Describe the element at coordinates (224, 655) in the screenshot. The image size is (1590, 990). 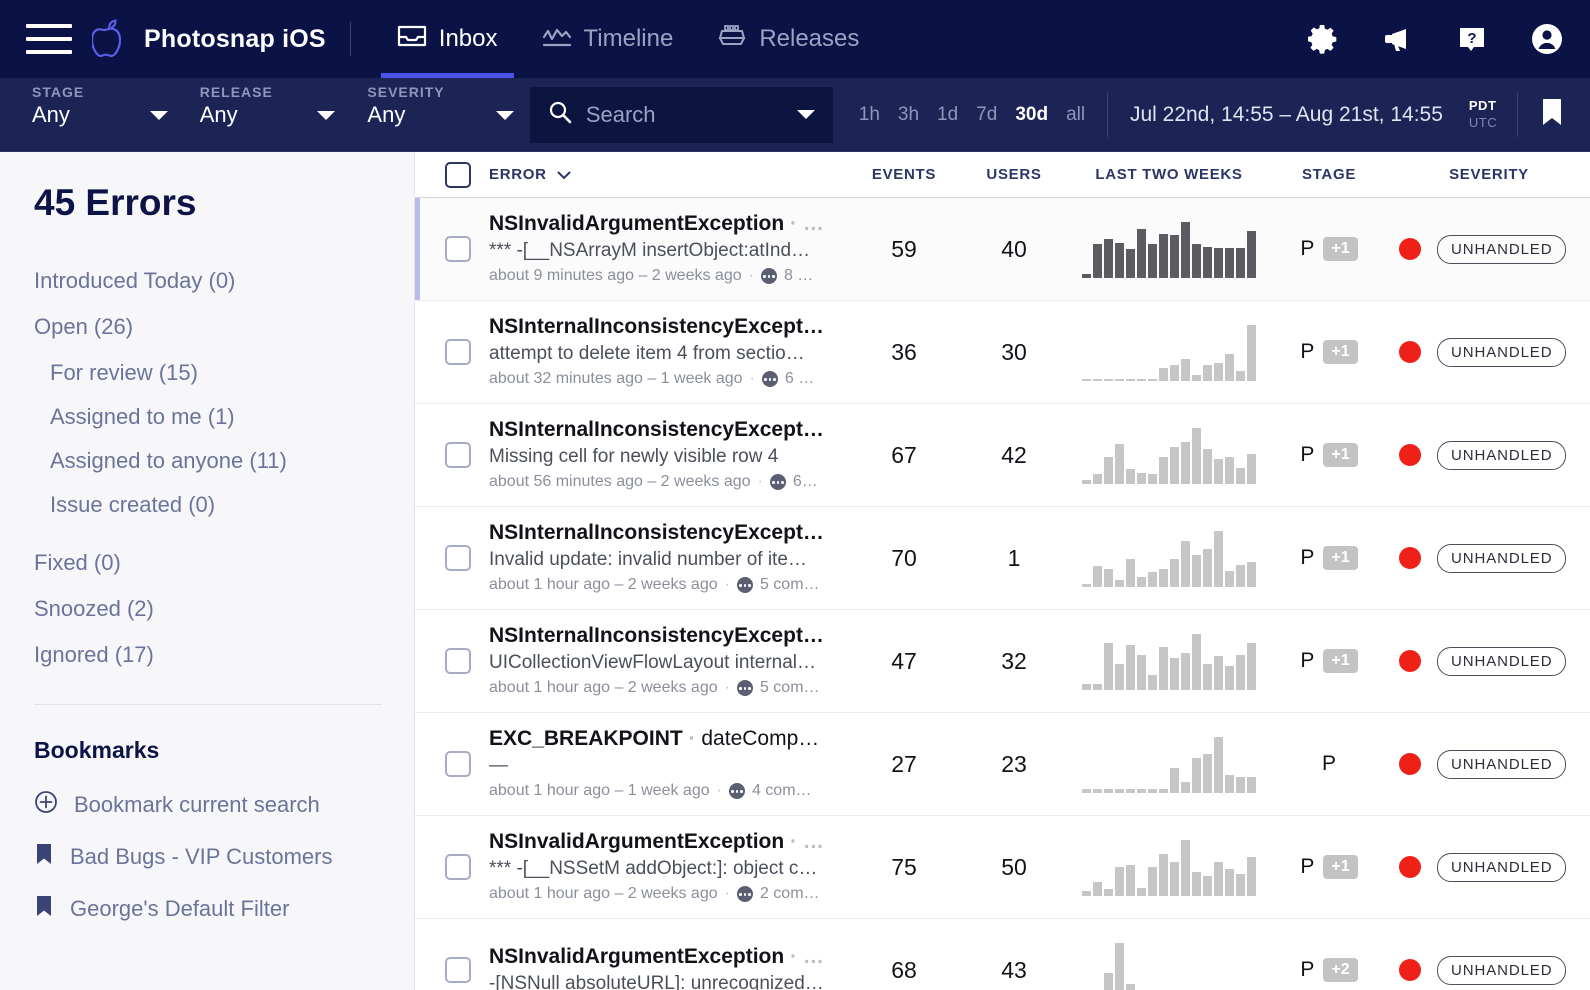
I see `sidebar-item-ignored: Ignored (17)` at that location.